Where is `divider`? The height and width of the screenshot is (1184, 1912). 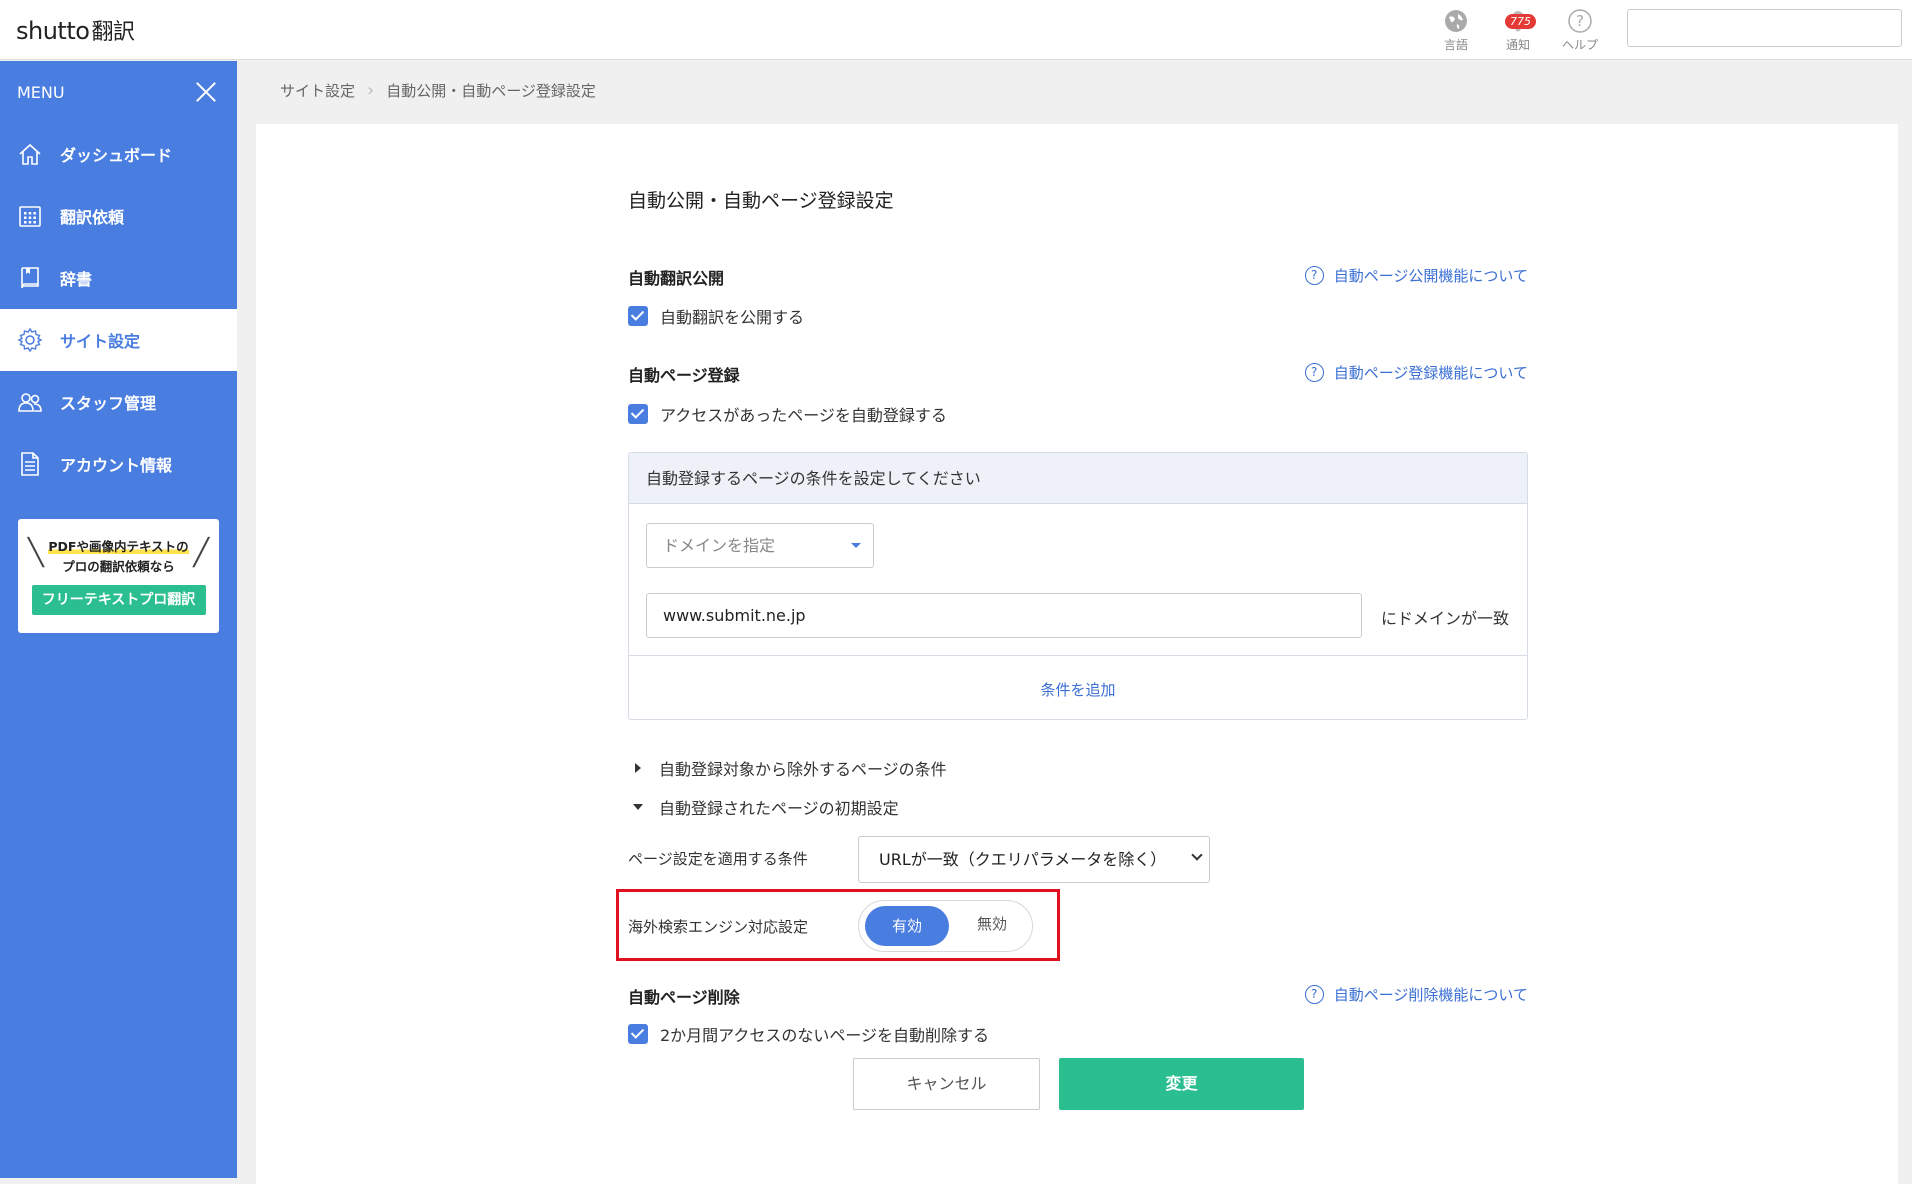 divider is located at coordinates (1078, 655).